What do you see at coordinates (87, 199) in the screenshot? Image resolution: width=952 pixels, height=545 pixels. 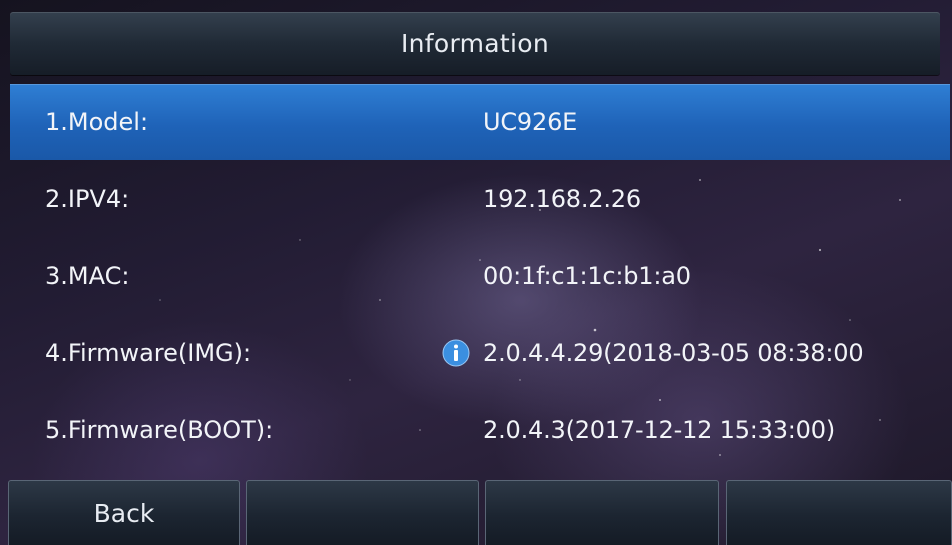 I see `info-row-label: 2.IPV4:` at bounding box center [87, 199].